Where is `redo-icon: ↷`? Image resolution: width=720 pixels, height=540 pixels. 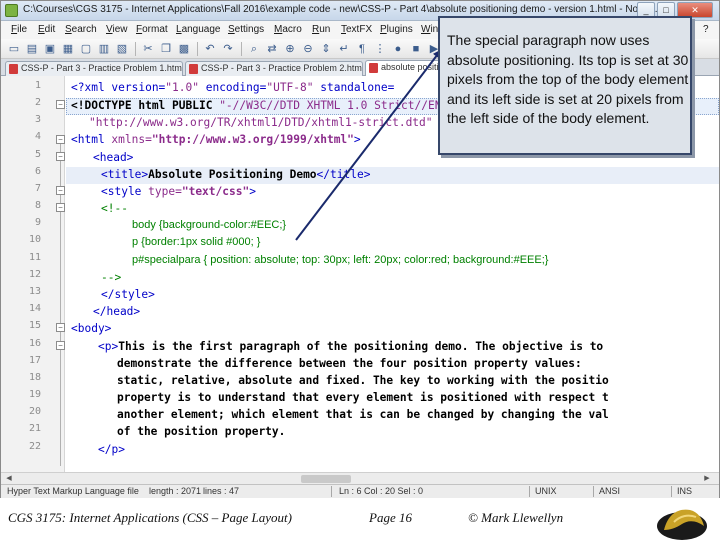
redo-icon: ↷ is located at coordinates (228, 49).